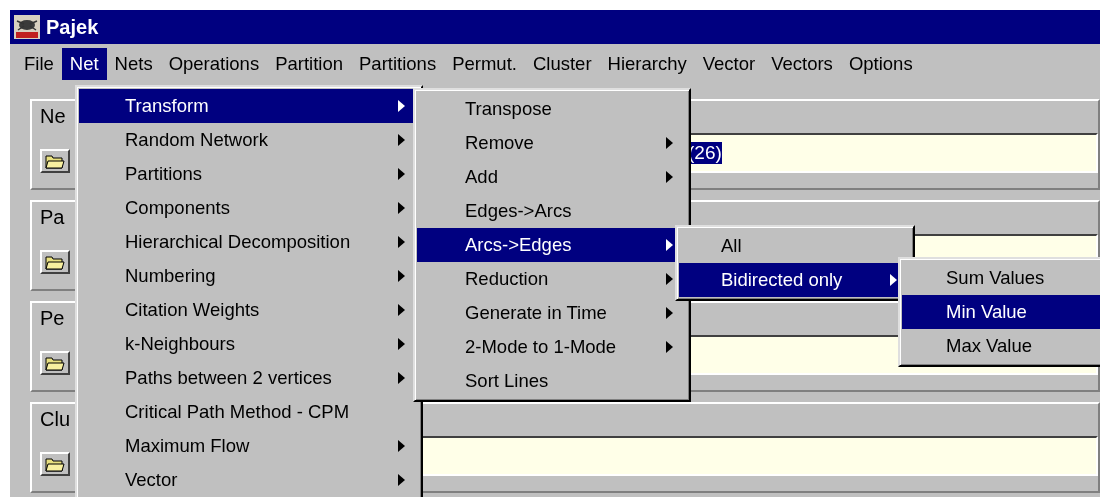 This screenshot has width=1106, height=497. What do you see at coordinates (647, 64) in the screenshot?
I see `menu-bar-item: Hierarchy` at bounding box center [647, 64].